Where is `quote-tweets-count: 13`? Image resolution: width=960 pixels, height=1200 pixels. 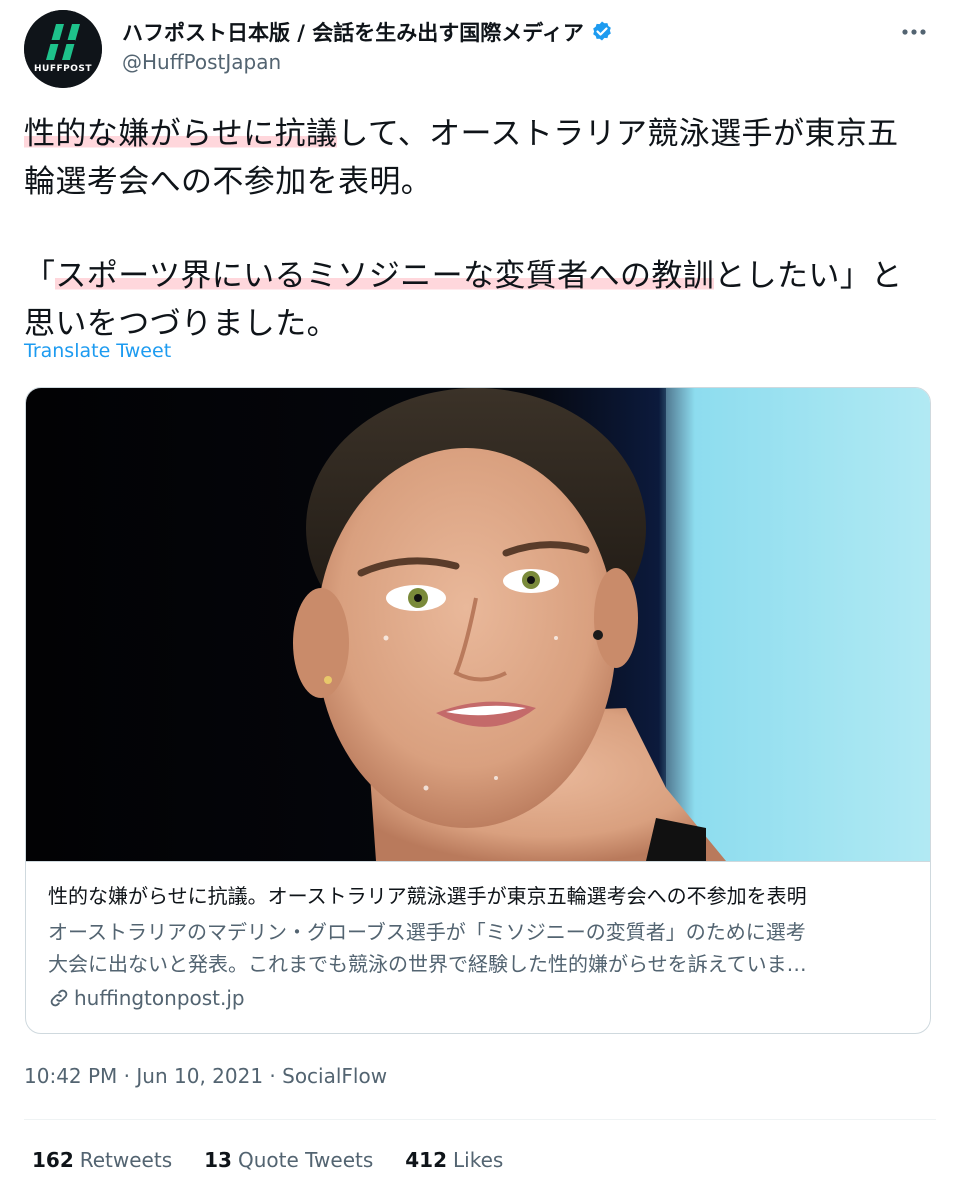
quote-tweets-count: 13 is located at coordinates (218, 1160).